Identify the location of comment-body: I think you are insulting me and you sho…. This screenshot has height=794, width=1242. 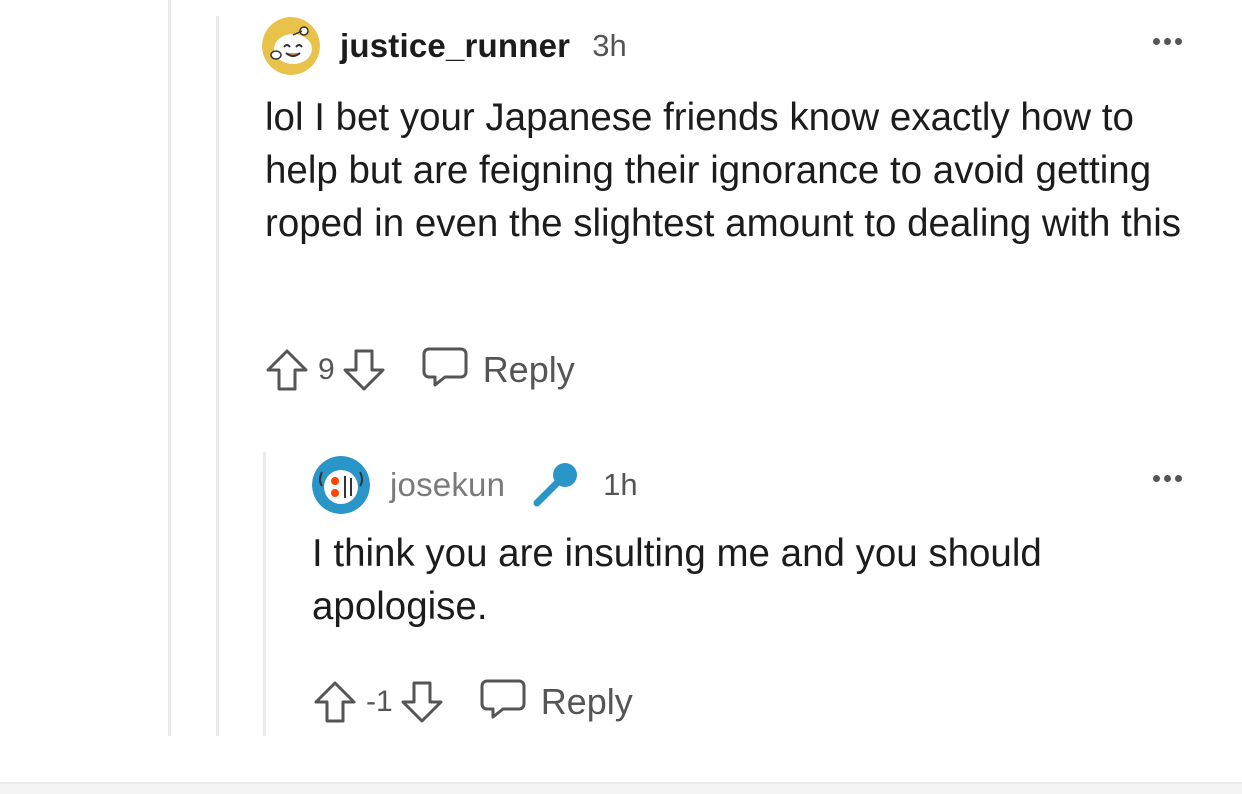
(677, 580).